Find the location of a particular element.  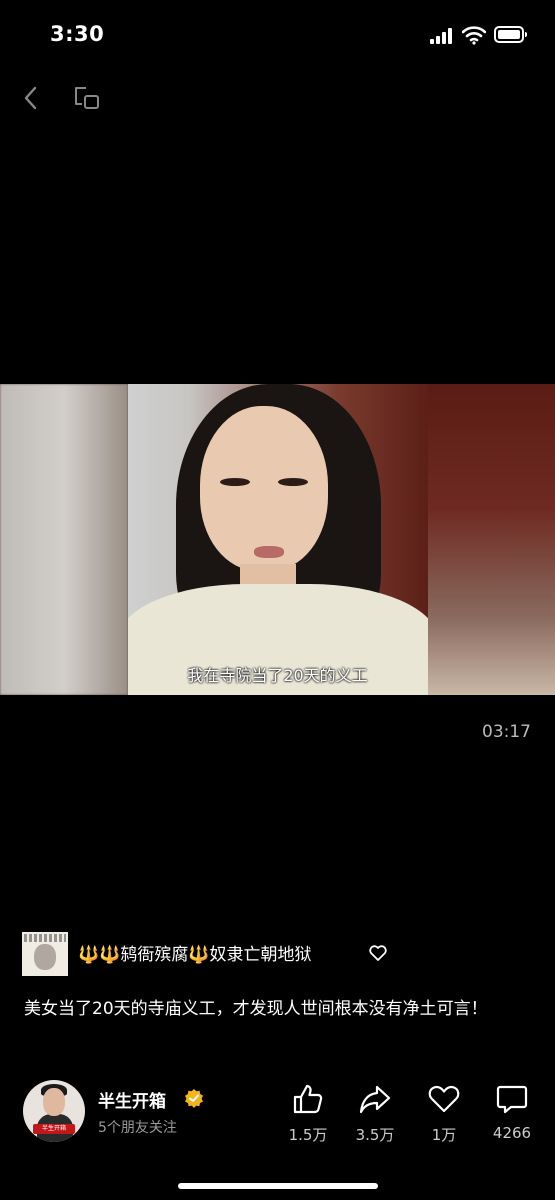

share-icon is located at coordinates (375, 1099).